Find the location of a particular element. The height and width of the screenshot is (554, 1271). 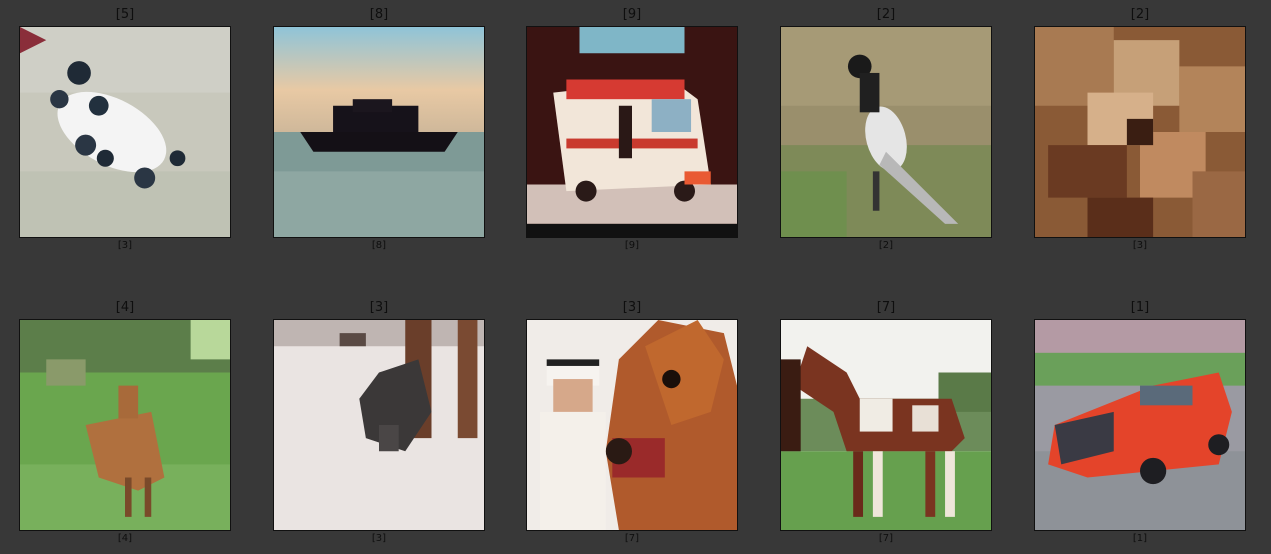

ship-image is located at coordinates (379, 132).